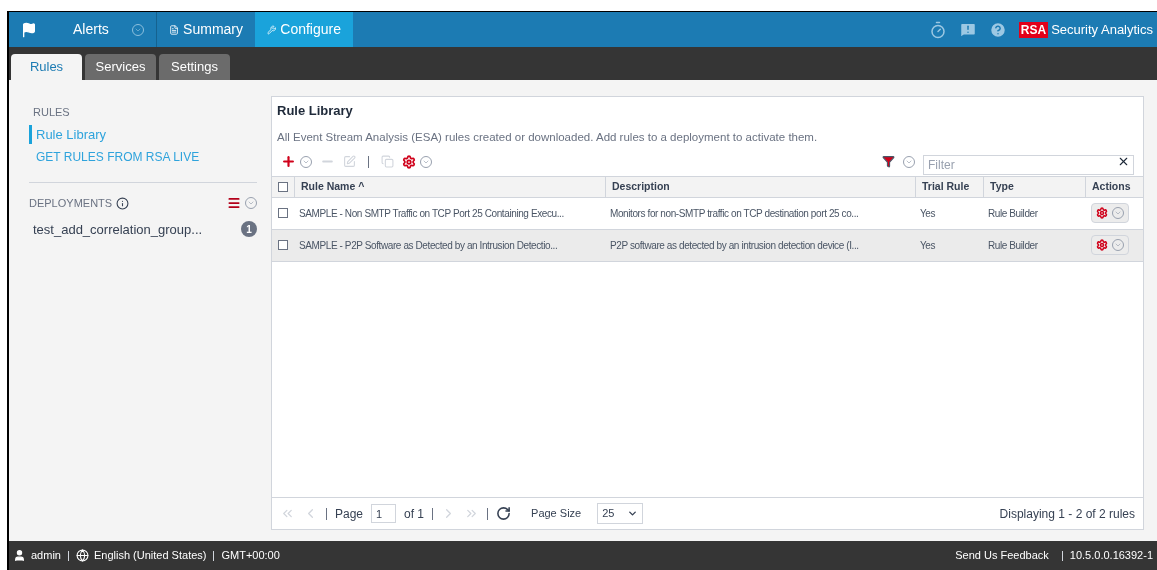  What do you see at coordinates (51, 112) in the screenshot?
I see `sidebar-heading: RULES` at bounding box center [51, 112].